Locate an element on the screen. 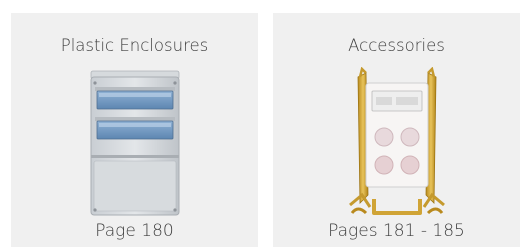 The image size is (529, 247). accessory-frame-image is located at coordinates (396, 141).